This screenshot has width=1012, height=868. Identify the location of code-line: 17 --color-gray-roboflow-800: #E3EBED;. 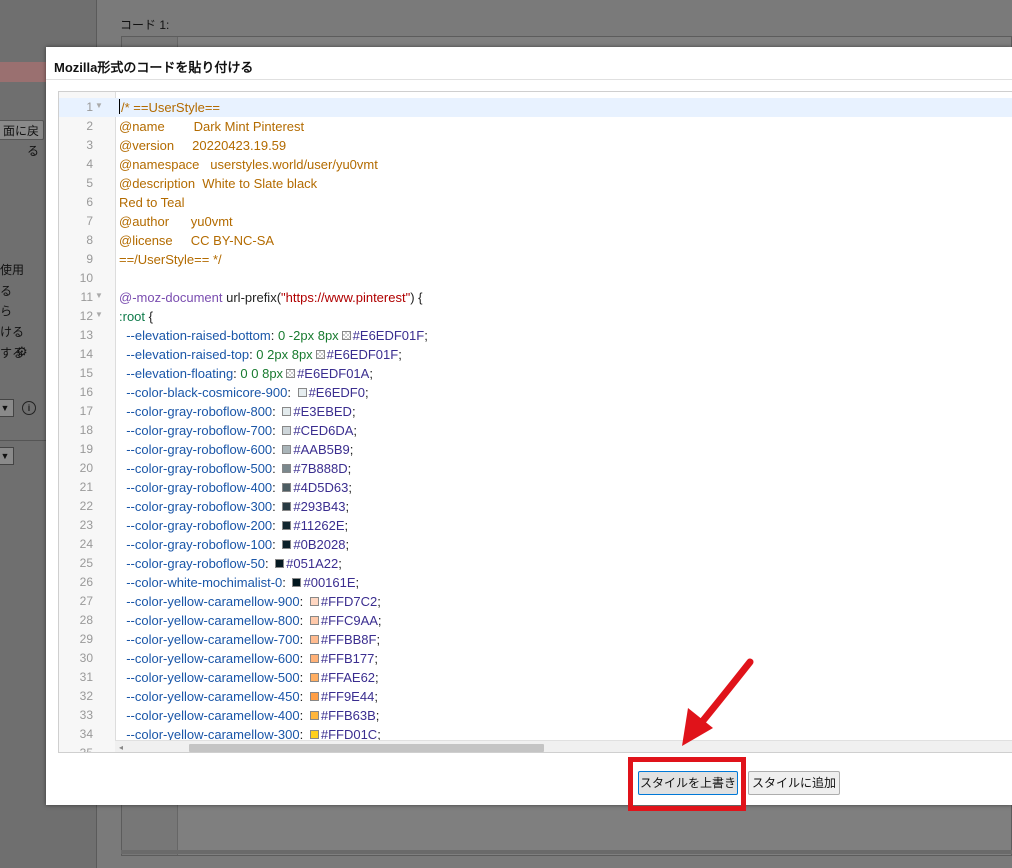
(535, 411).